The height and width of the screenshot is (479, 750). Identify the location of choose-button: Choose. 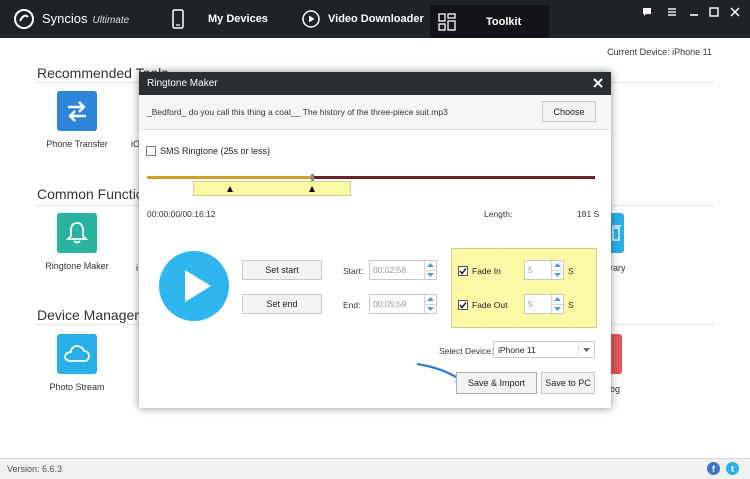
(569, 111).